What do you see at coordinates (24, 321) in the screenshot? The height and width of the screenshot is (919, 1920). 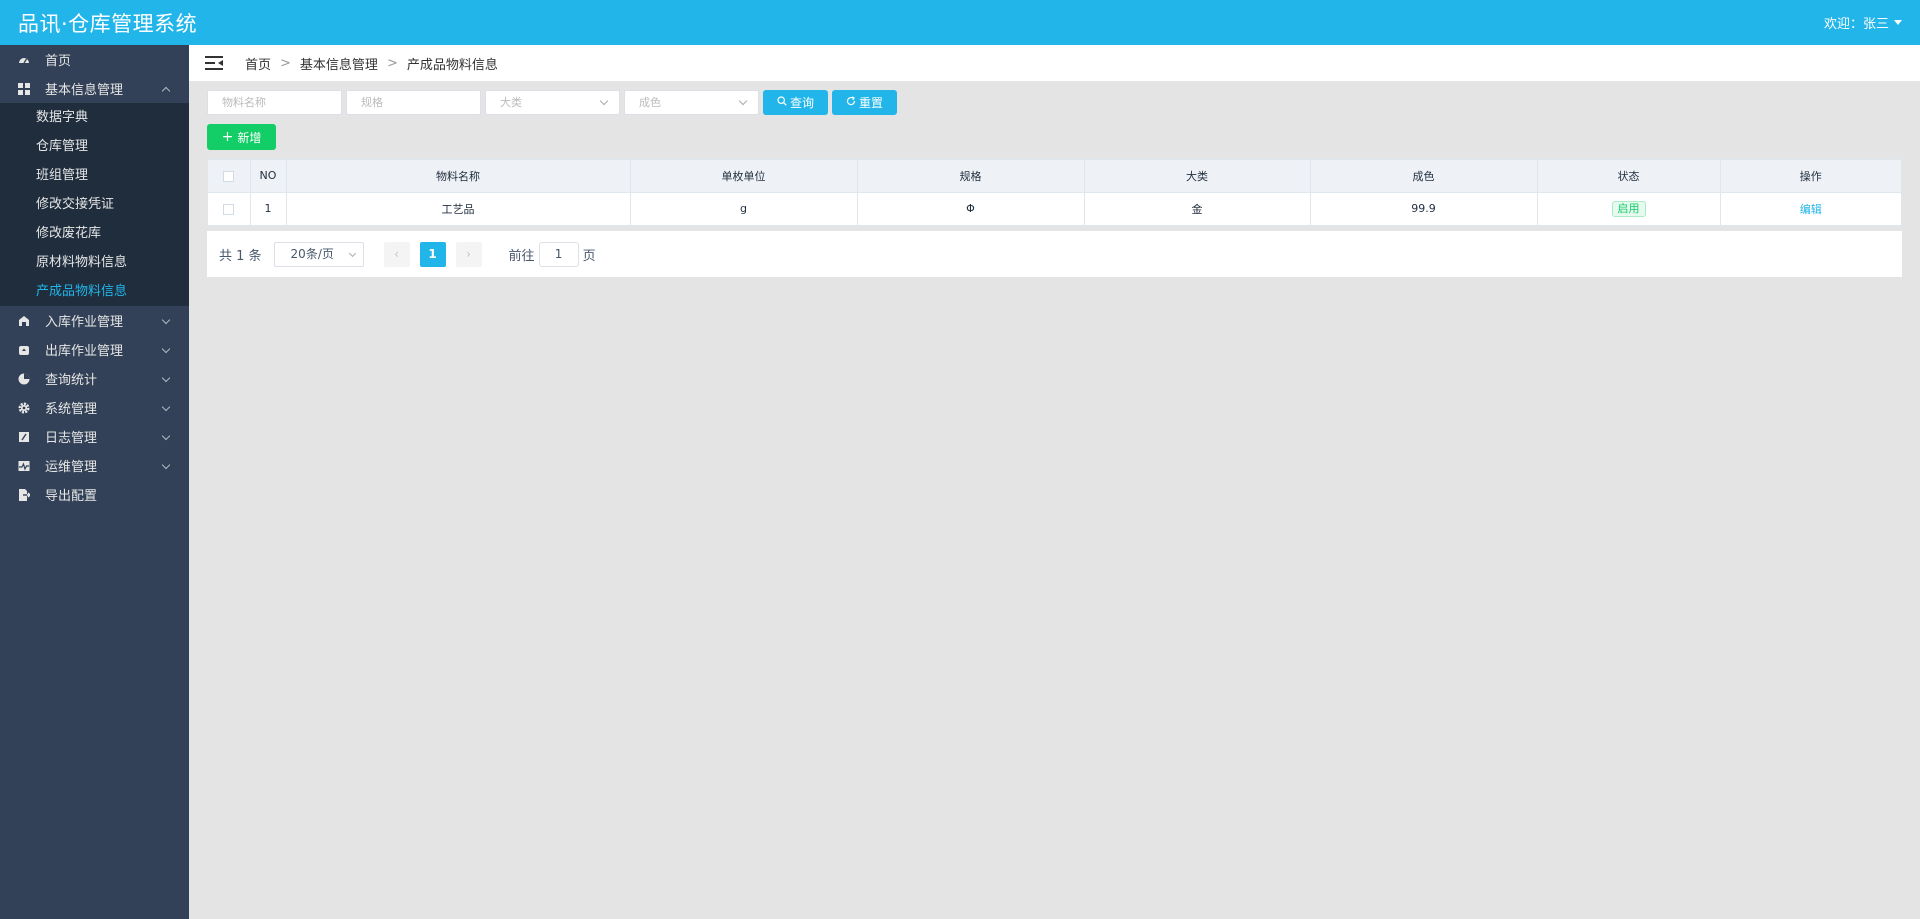 I see `inbound-icon` at bounding box center [24, 321].